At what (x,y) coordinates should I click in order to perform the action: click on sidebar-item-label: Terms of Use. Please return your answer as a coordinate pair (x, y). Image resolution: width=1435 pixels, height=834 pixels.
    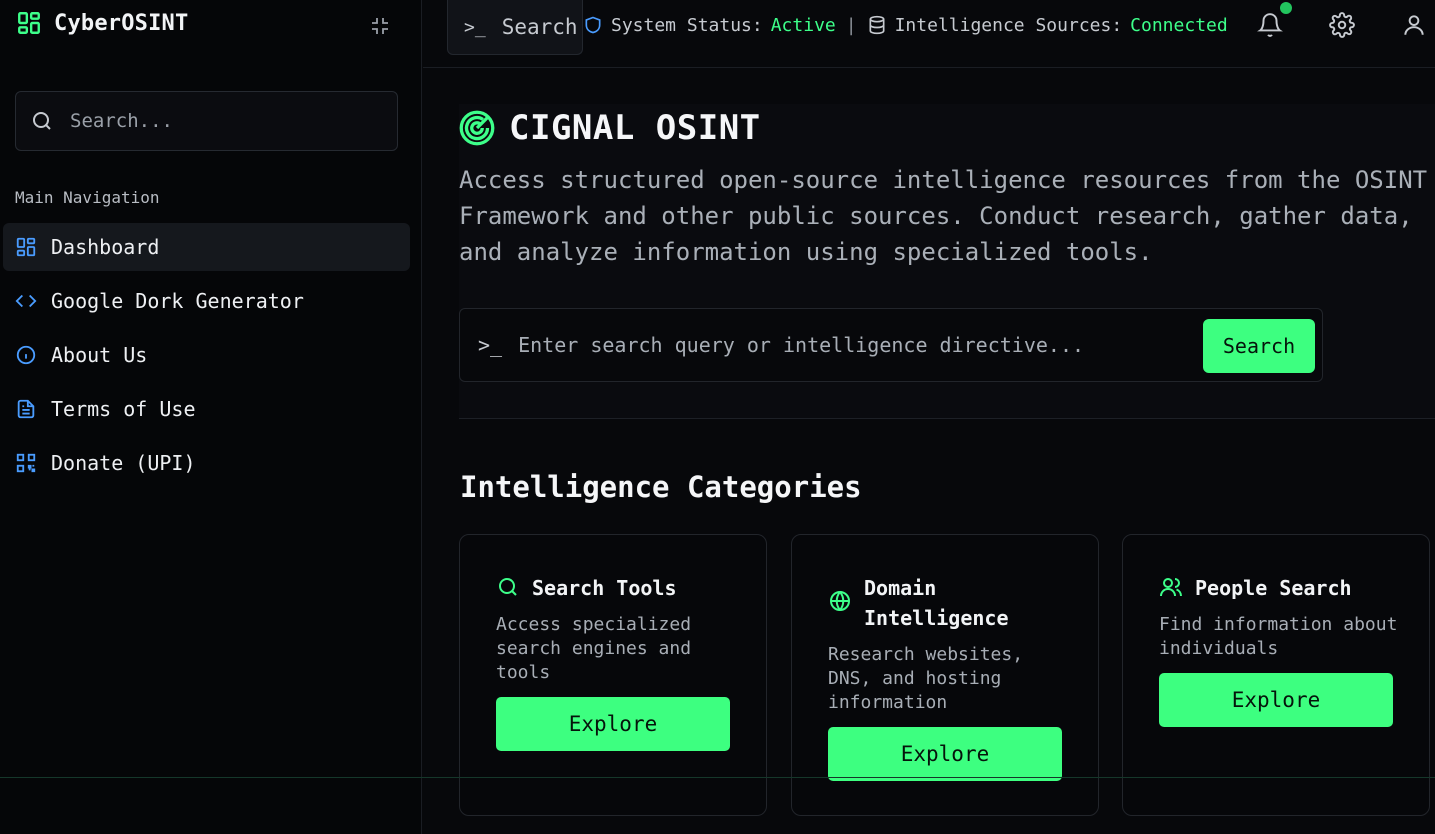
    Looking at the image, I should click on (123, 409).